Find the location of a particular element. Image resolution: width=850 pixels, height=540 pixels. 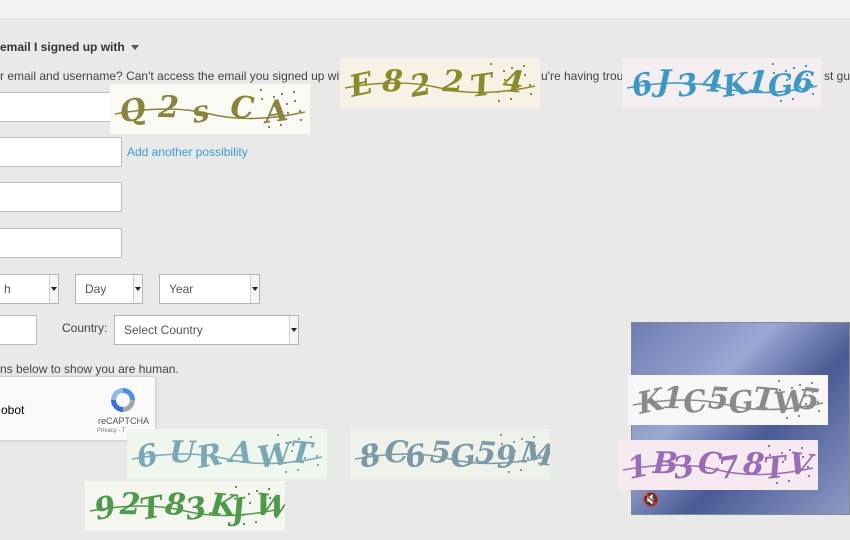

recaptcha-privacy-link: Privacy - T is located at coordinates (111, 431).